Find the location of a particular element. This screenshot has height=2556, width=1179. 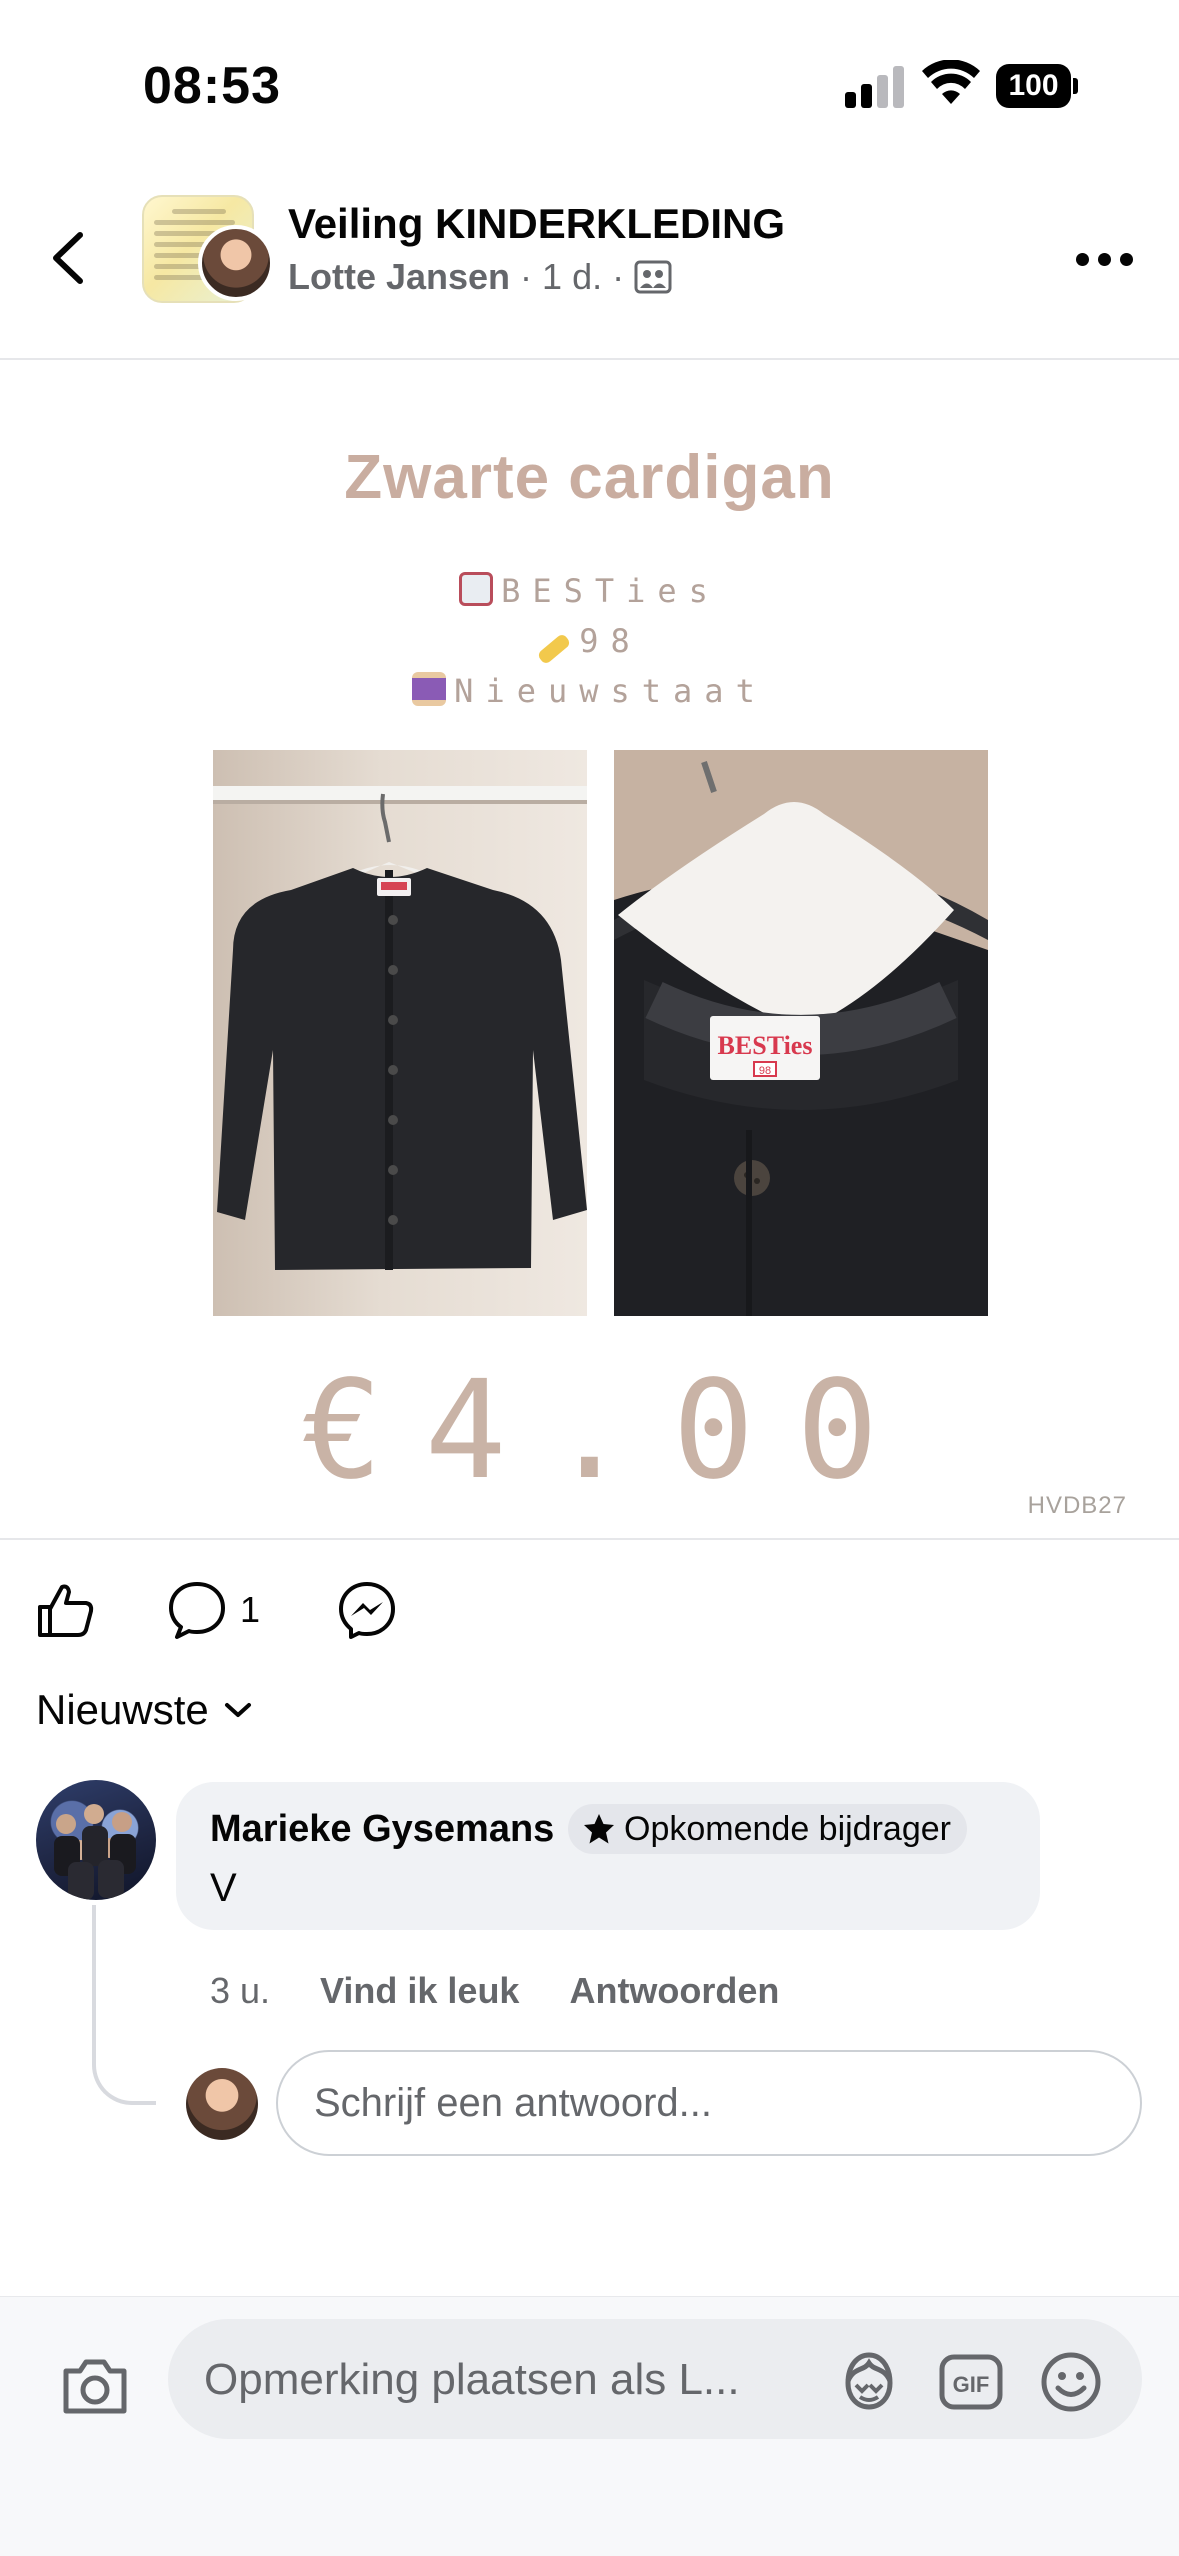

label-size-text: 98 is located at coordinates (765, 1071).